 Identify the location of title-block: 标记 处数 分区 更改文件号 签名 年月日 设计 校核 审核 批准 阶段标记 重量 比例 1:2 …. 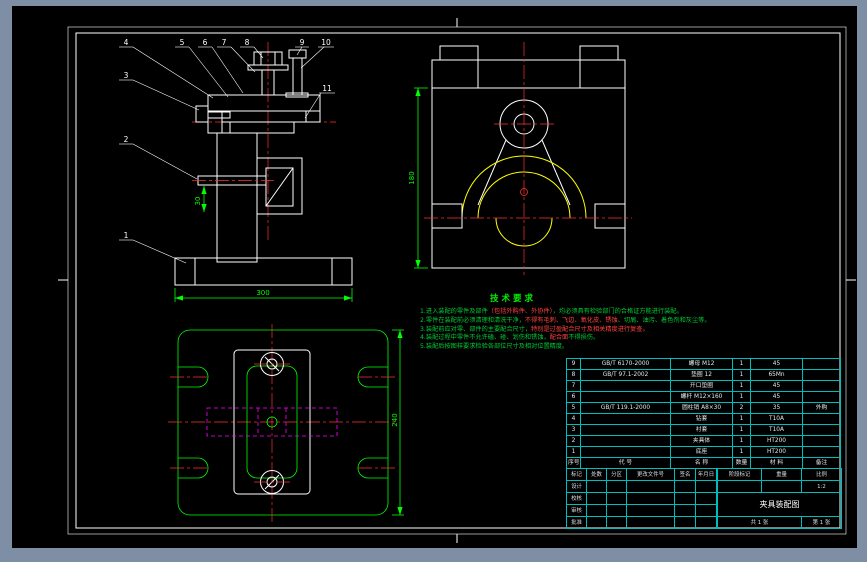
(704, 498).